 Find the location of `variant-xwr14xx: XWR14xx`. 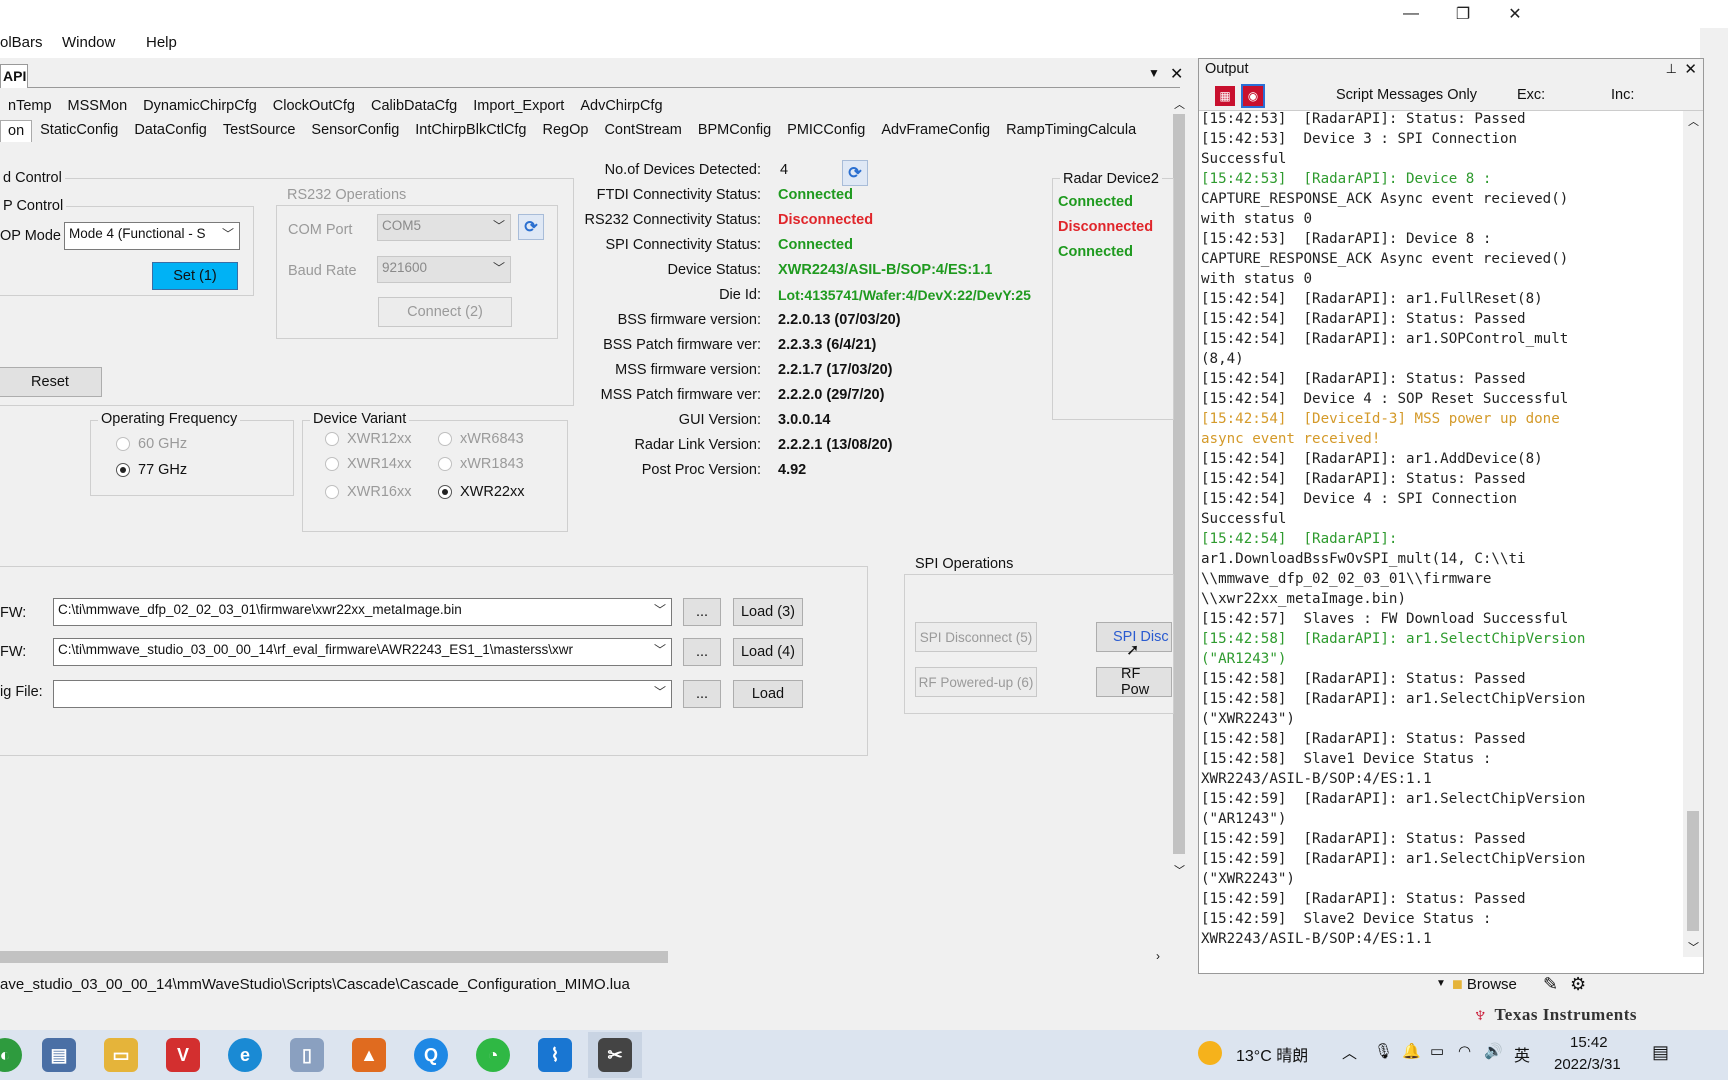

variant-xwr14xx: XWR14xx is located at coordinates (368, 464).